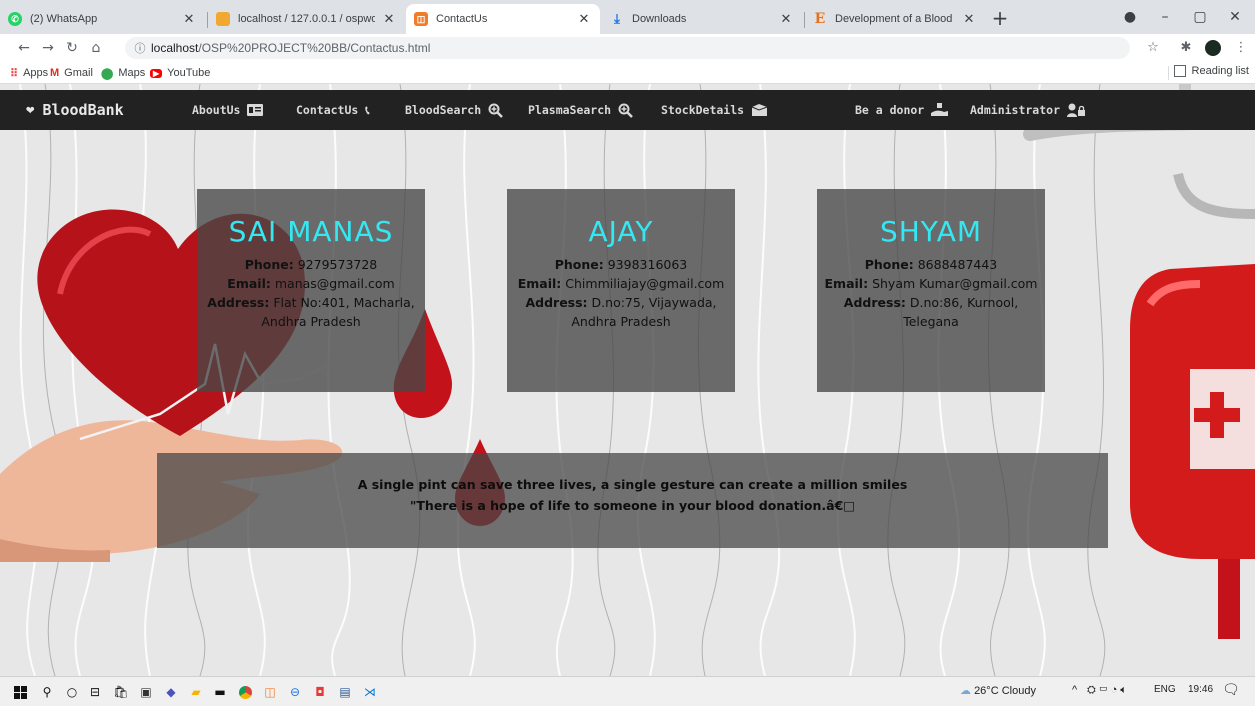 The image size is (1255, 706). What do you see at coordinates (311, 231) in the screenshot?
I see `contact-name: SAI MANAS` at bounding box center [311, 231].